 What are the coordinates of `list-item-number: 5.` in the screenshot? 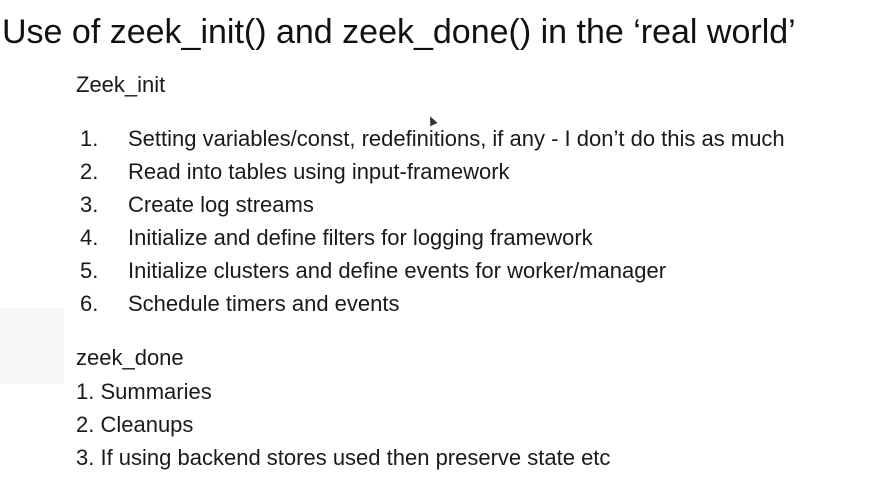 It's located at (89, 270).